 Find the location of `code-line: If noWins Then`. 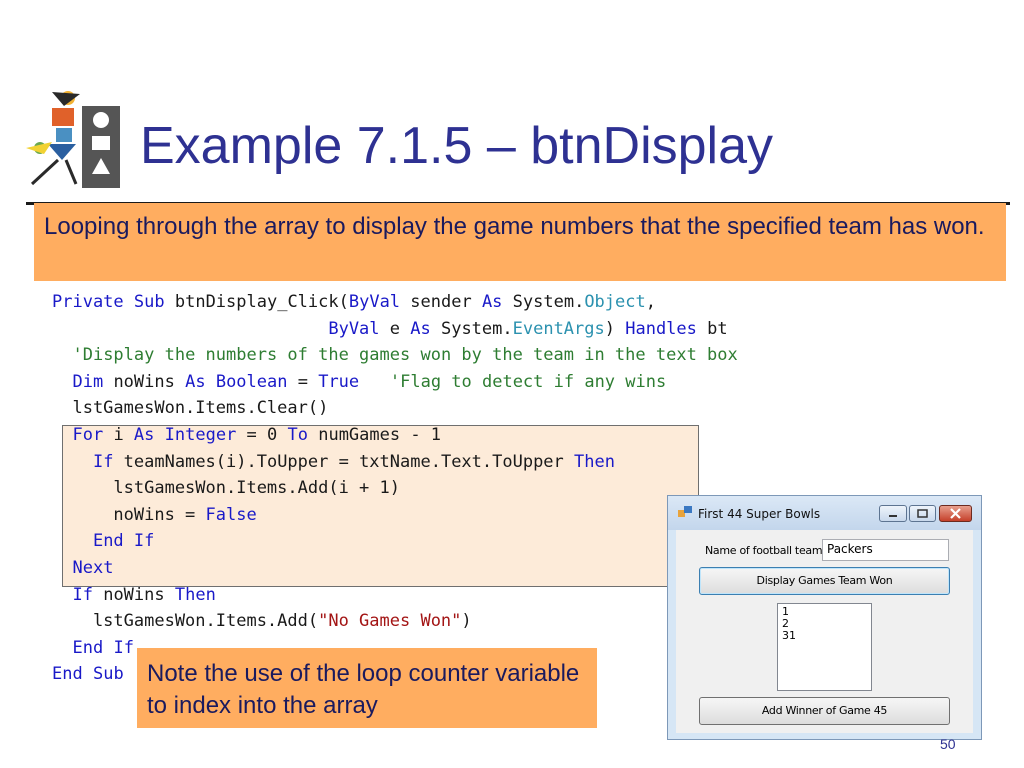

code-line: If noWins Then is located at coordinates (144, 594).